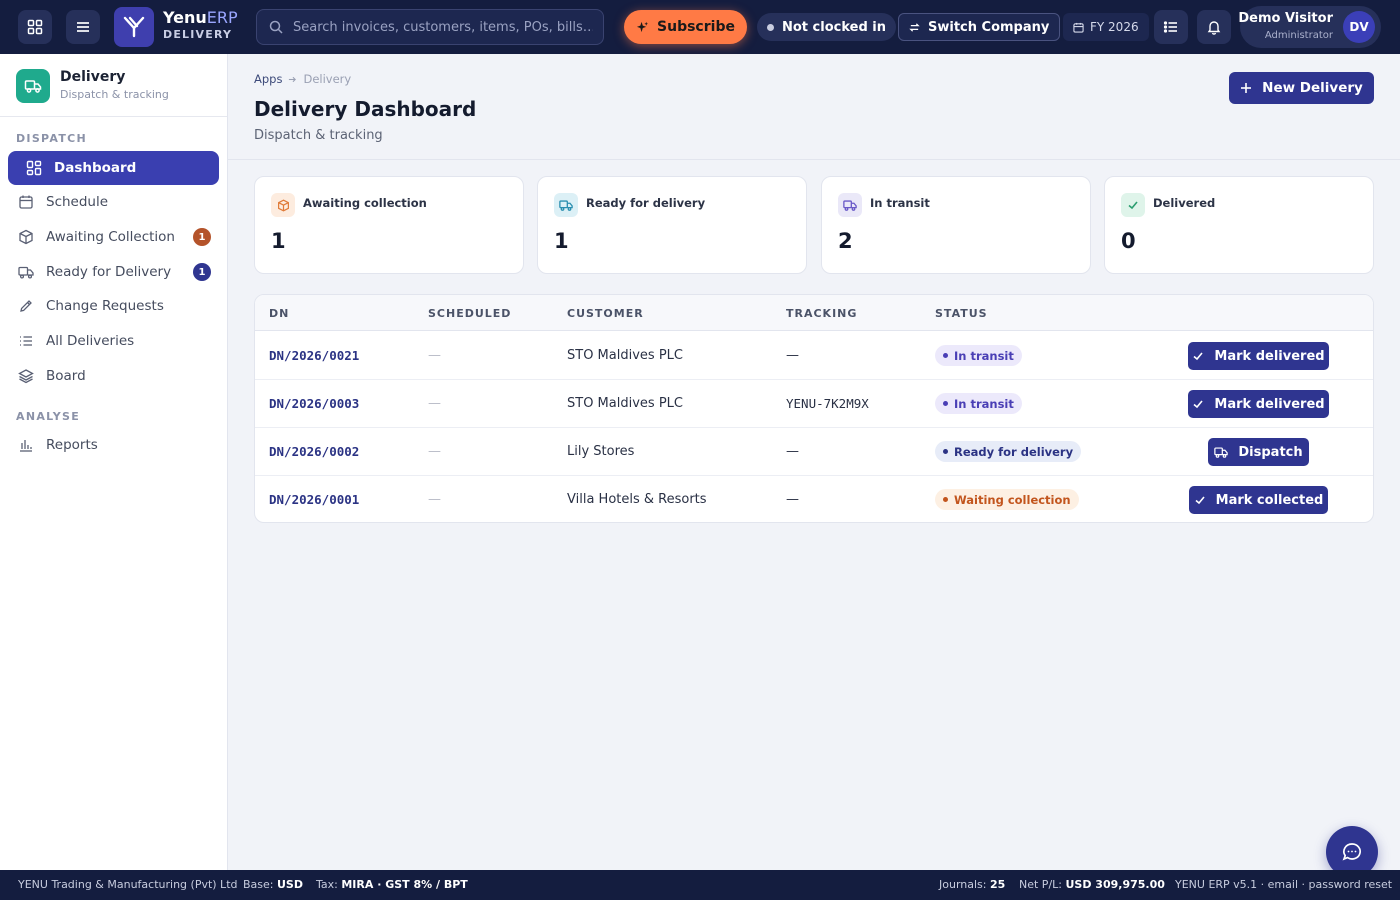  What do you see at coordinates (1258, 452) in the screenshot?
I see `dispatch-button: Dispatch` at bounding box center [1258, 452].